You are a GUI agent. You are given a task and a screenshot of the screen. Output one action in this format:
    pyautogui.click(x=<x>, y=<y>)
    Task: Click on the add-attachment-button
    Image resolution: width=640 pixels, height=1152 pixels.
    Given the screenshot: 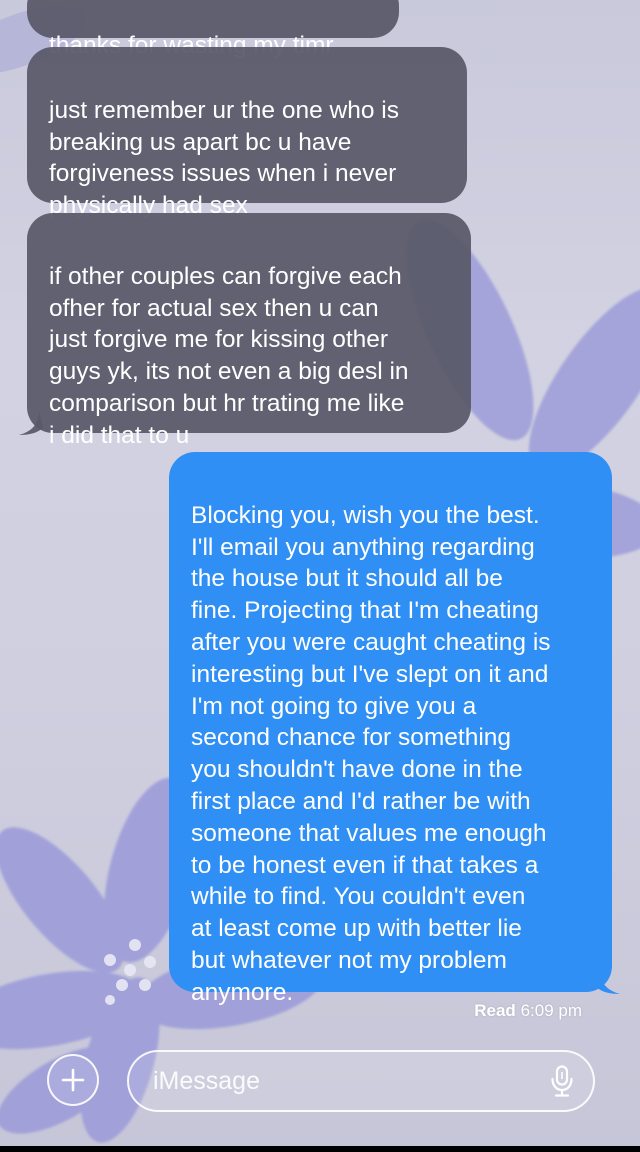 What is the action you would take?
    pyautogui.click(x=73, y=1080)
    